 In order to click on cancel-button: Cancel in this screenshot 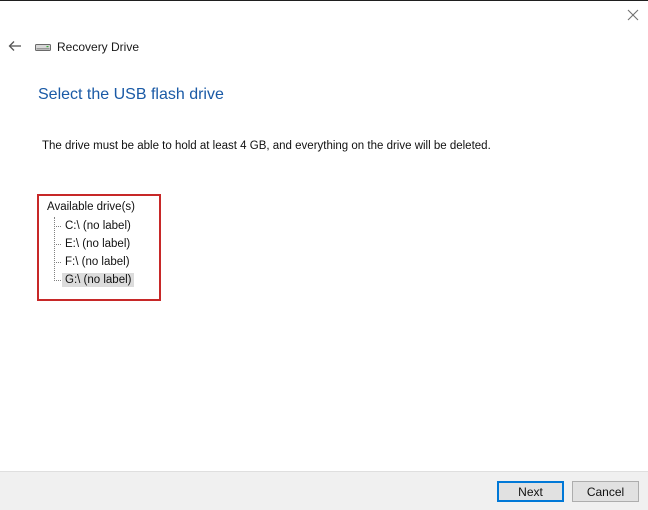, I will do `click(605, 491)`.